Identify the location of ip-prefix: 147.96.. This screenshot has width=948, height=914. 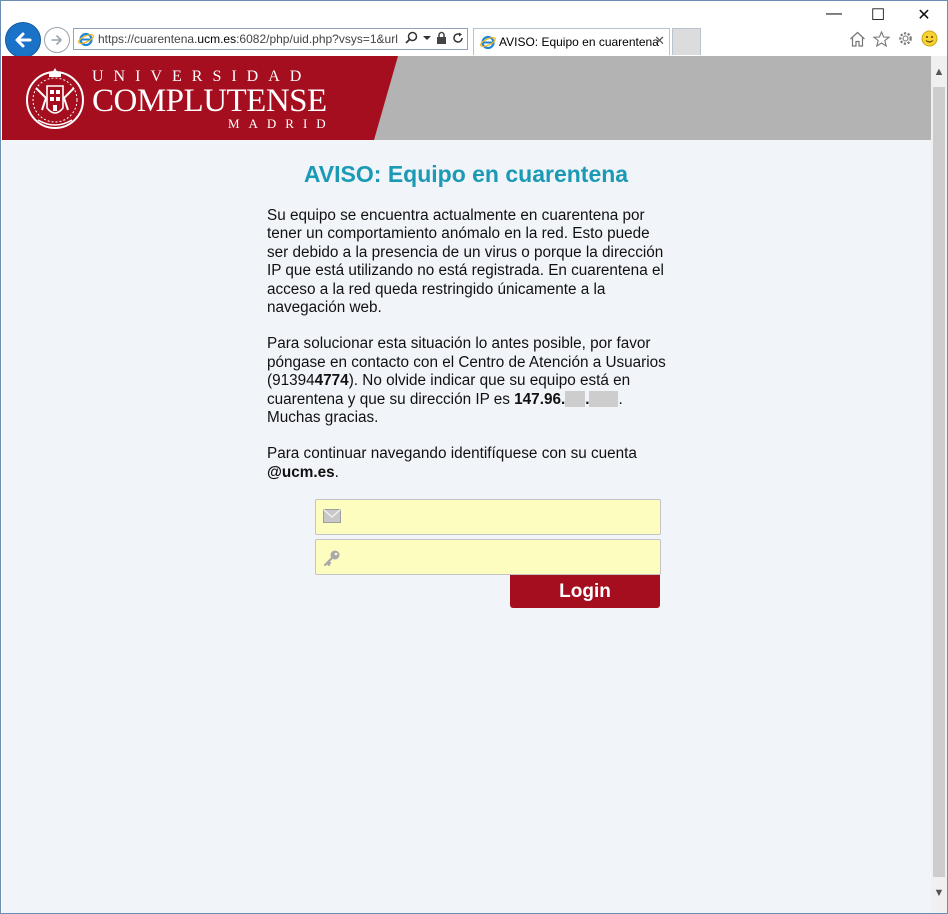
(540, 399).